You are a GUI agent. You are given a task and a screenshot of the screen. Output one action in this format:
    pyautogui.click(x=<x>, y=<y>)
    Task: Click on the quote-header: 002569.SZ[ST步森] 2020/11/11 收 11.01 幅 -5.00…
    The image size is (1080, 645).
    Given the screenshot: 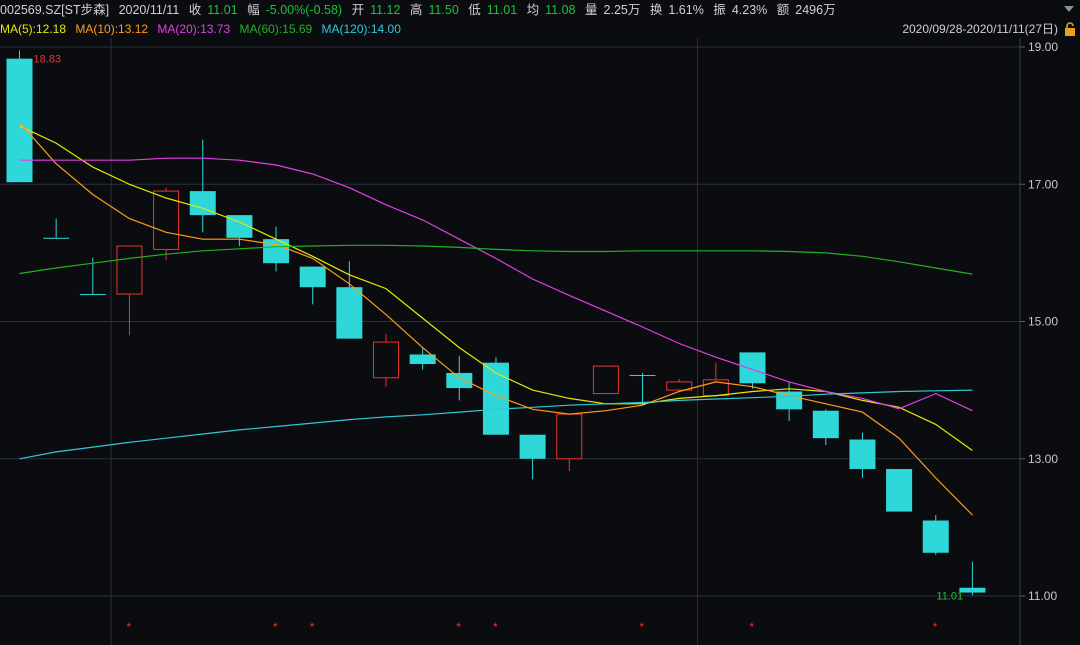 What is the action you would take?
    pyautogui.click(x=540, y=10)
    